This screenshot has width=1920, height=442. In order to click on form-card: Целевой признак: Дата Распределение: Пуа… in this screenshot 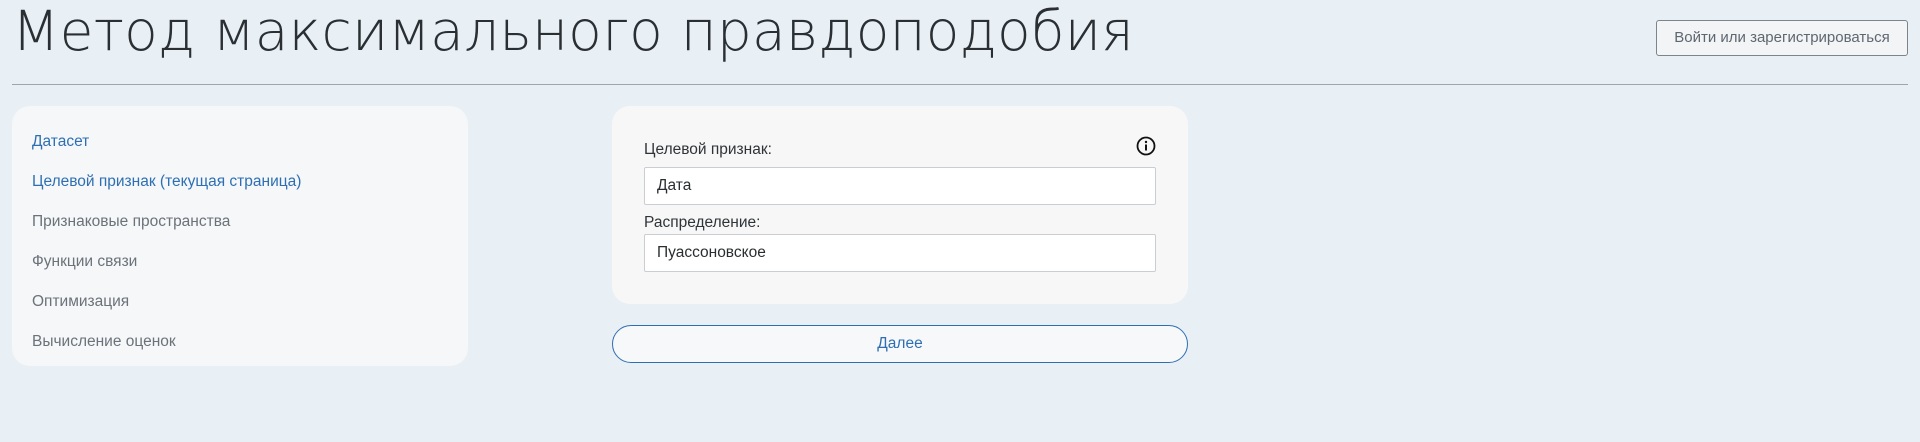, I will do `click(900, 205)`.